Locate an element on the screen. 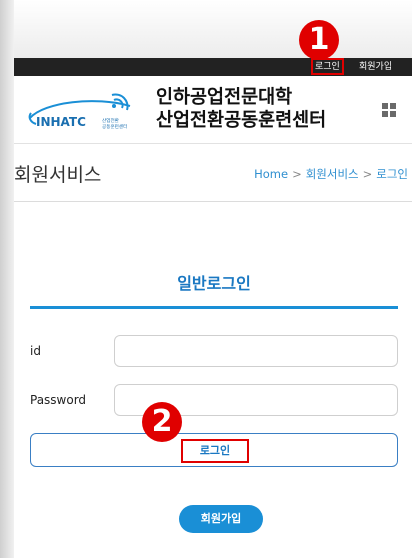 The image size is (412, 558). join-button: 회원가입 is located at coordinates (221, 519).